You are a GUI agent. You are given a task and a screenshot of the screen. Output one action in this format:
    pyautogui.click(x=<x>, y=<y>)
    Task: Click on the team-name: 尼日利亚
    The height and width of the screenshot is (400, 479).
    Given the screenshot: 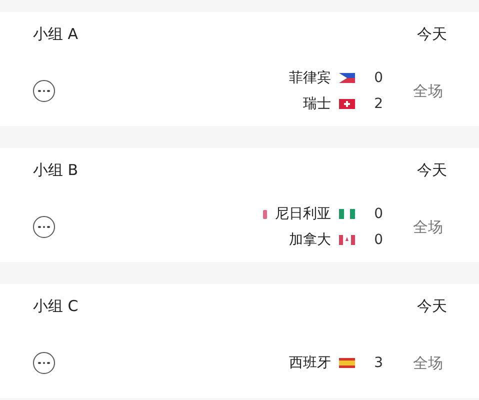 What is the action you would take?
    pyautogui.click(x=303, y=214)
    